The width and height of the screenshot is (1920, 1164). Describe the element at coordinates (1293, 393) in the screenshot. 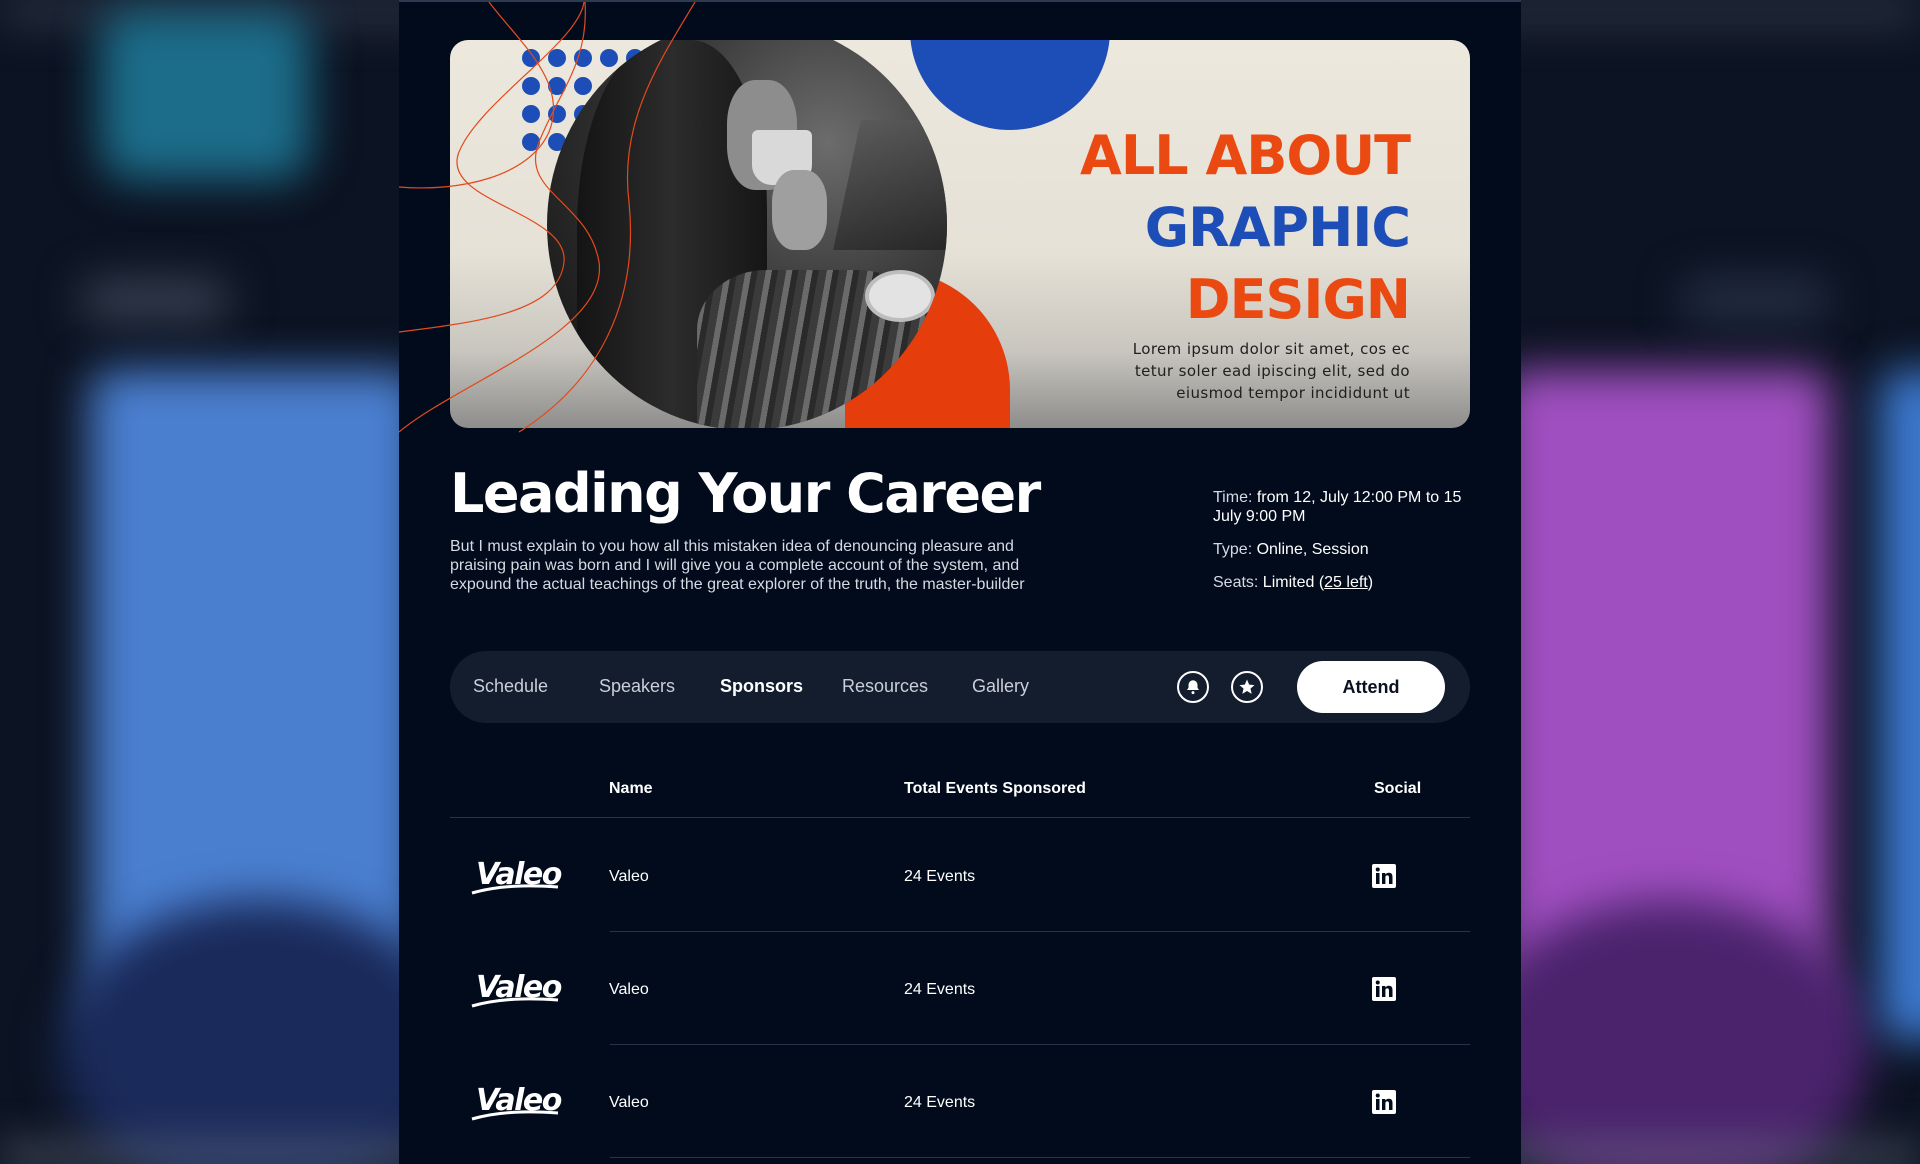

I see `banner-subtitle-line: eiusmod tempor incididunt ut` at that location.